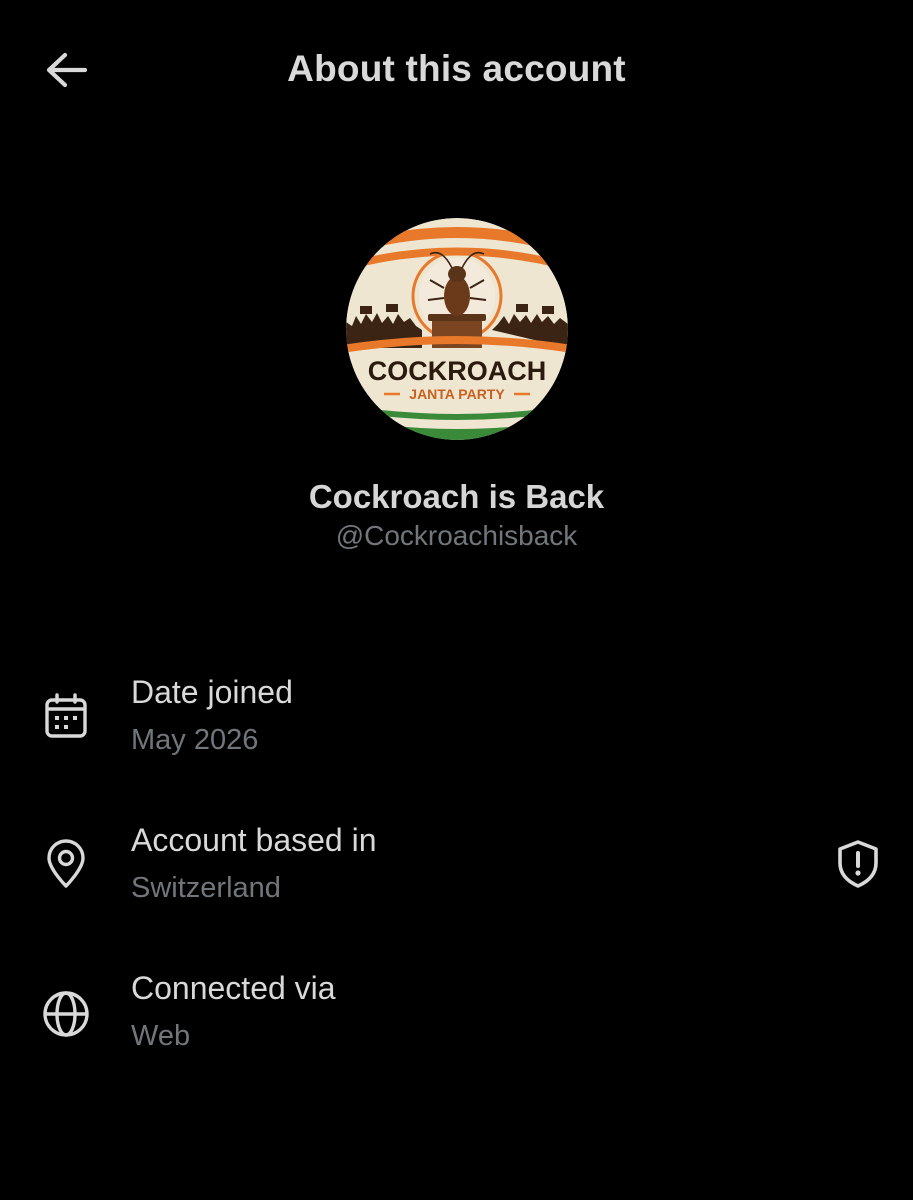  Describe the element at coordinates (456, 1025) in the screenshot. I see `detail-row-connected-via: Connected via Web` at that location.